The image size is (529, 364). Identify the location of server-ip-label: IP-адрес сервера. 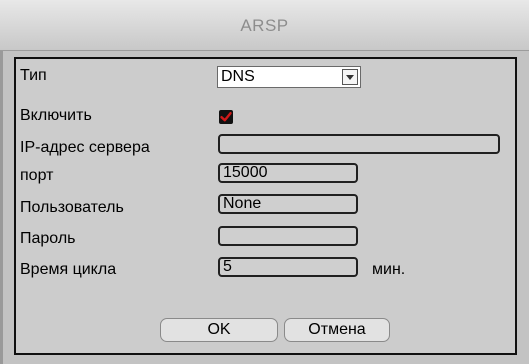
(85, 147).